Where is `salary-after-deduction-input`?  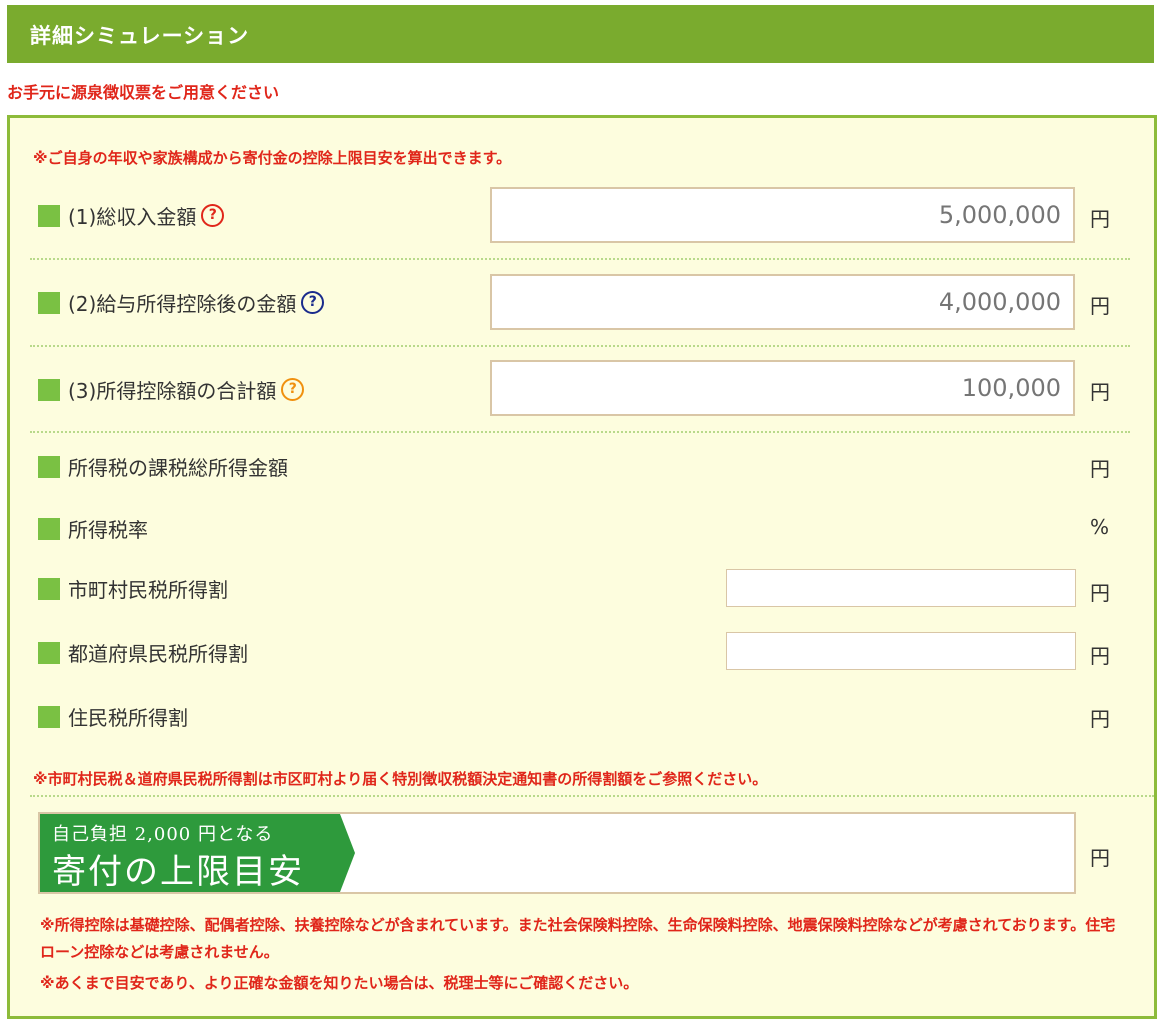 salary-after-deduction-input is located at coordinates (782, 302).